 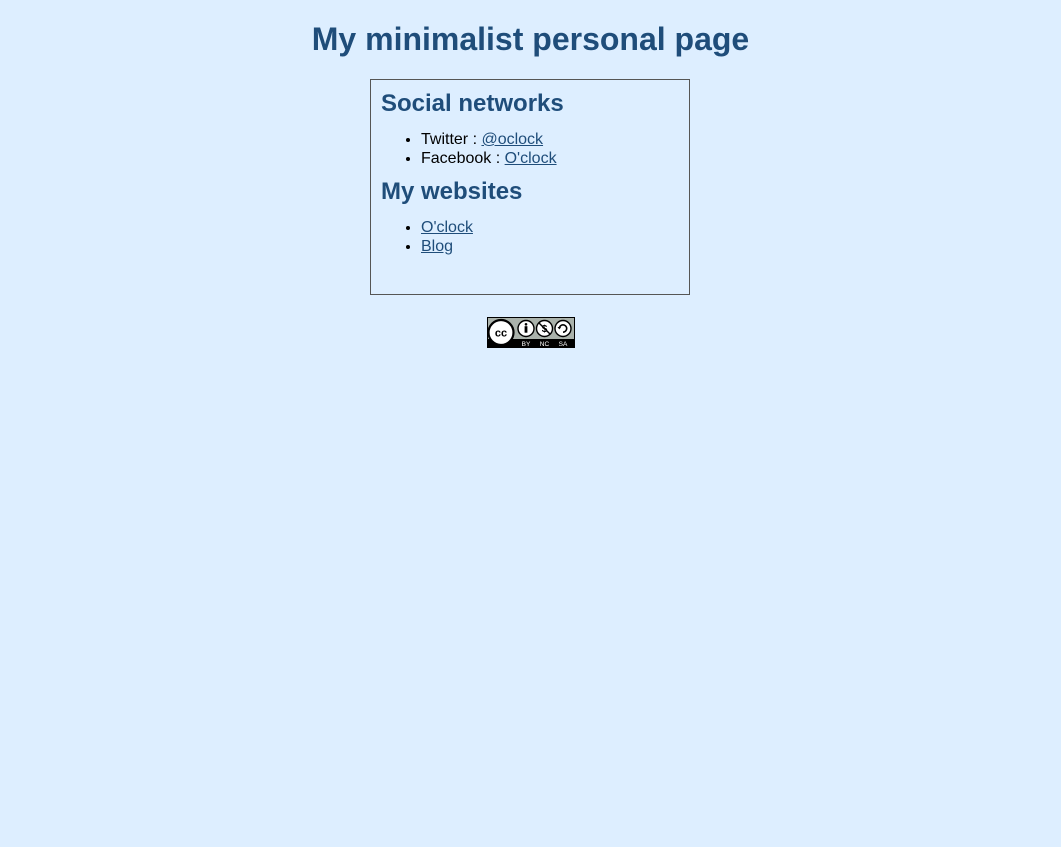 What do you see at coordinates (512, 139) in the screenshot?
I see `twitter-link: @oclock` at bounding box center [512, 139].